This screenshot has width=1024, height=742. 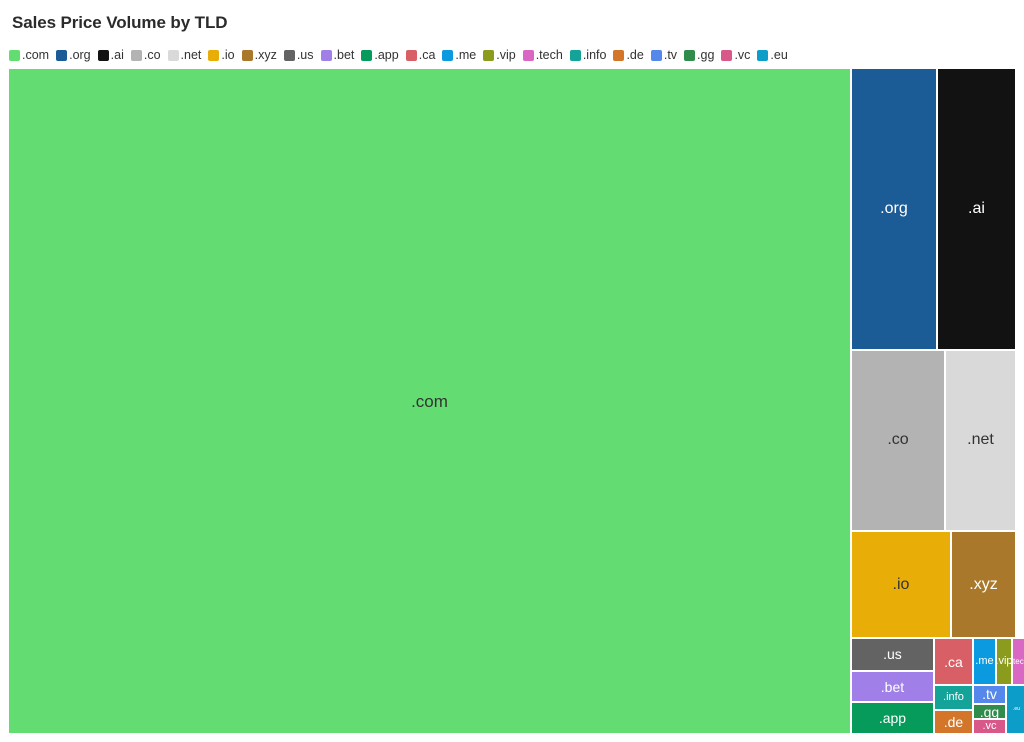 What do you see at coordinates (305, 54) in the screenshot?
I see `legend-item-label: .us` at bounding box center [305, 54].